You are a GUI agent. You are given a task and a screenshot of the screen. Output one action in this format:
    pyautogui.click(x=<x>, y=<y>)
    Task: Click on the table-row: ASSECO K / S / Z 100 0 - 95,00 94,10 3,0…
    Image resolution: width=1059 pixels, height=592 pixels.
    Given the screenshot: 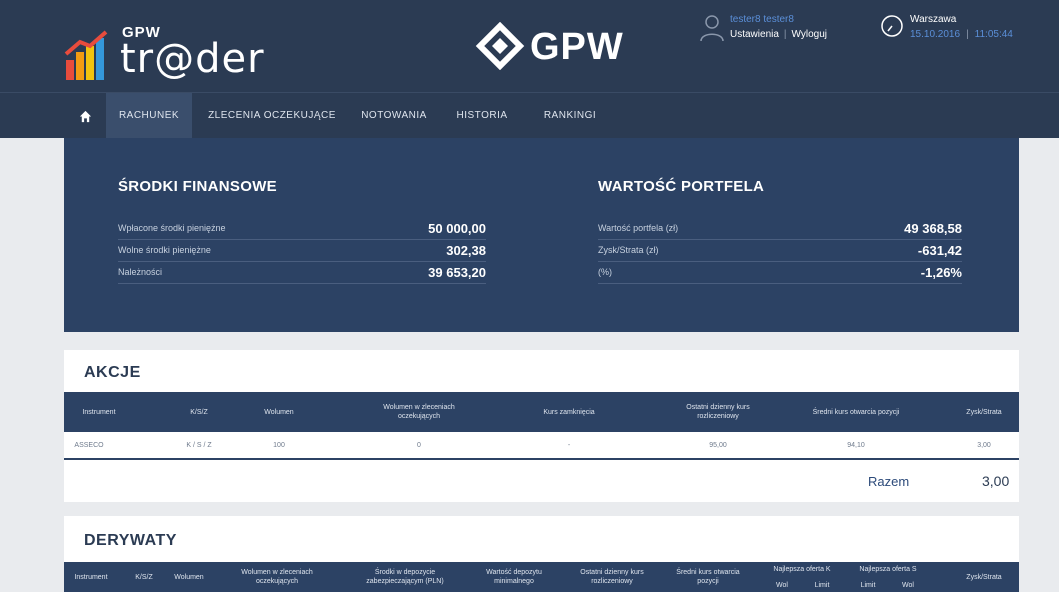 What is the action you would take?
    pyautogui.click(x=541, y=446)
    